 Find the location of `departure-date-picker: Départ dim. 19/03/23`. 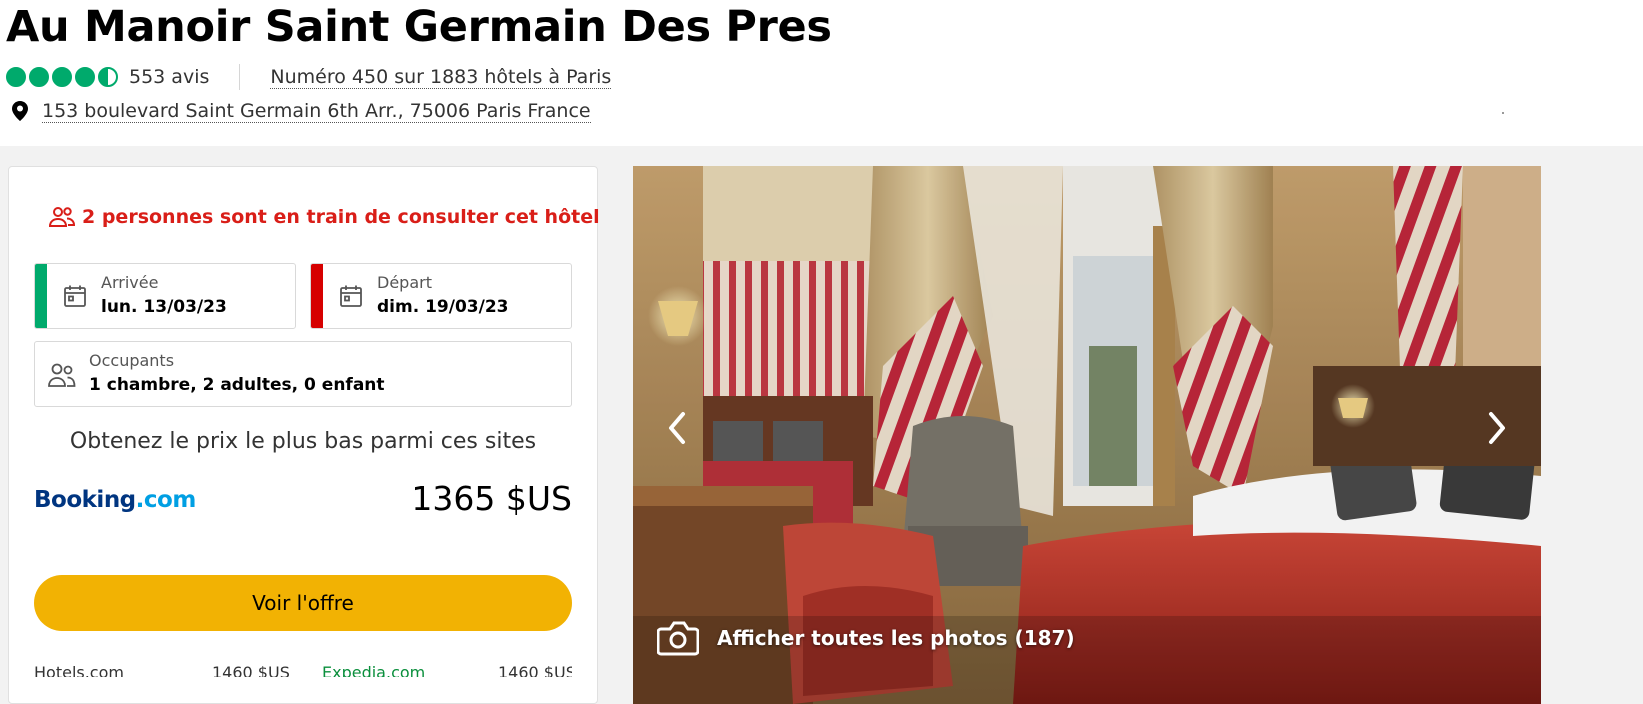

departure-date-picker: Départ dim. 19/03/23 is located at coordinates (441, 296).